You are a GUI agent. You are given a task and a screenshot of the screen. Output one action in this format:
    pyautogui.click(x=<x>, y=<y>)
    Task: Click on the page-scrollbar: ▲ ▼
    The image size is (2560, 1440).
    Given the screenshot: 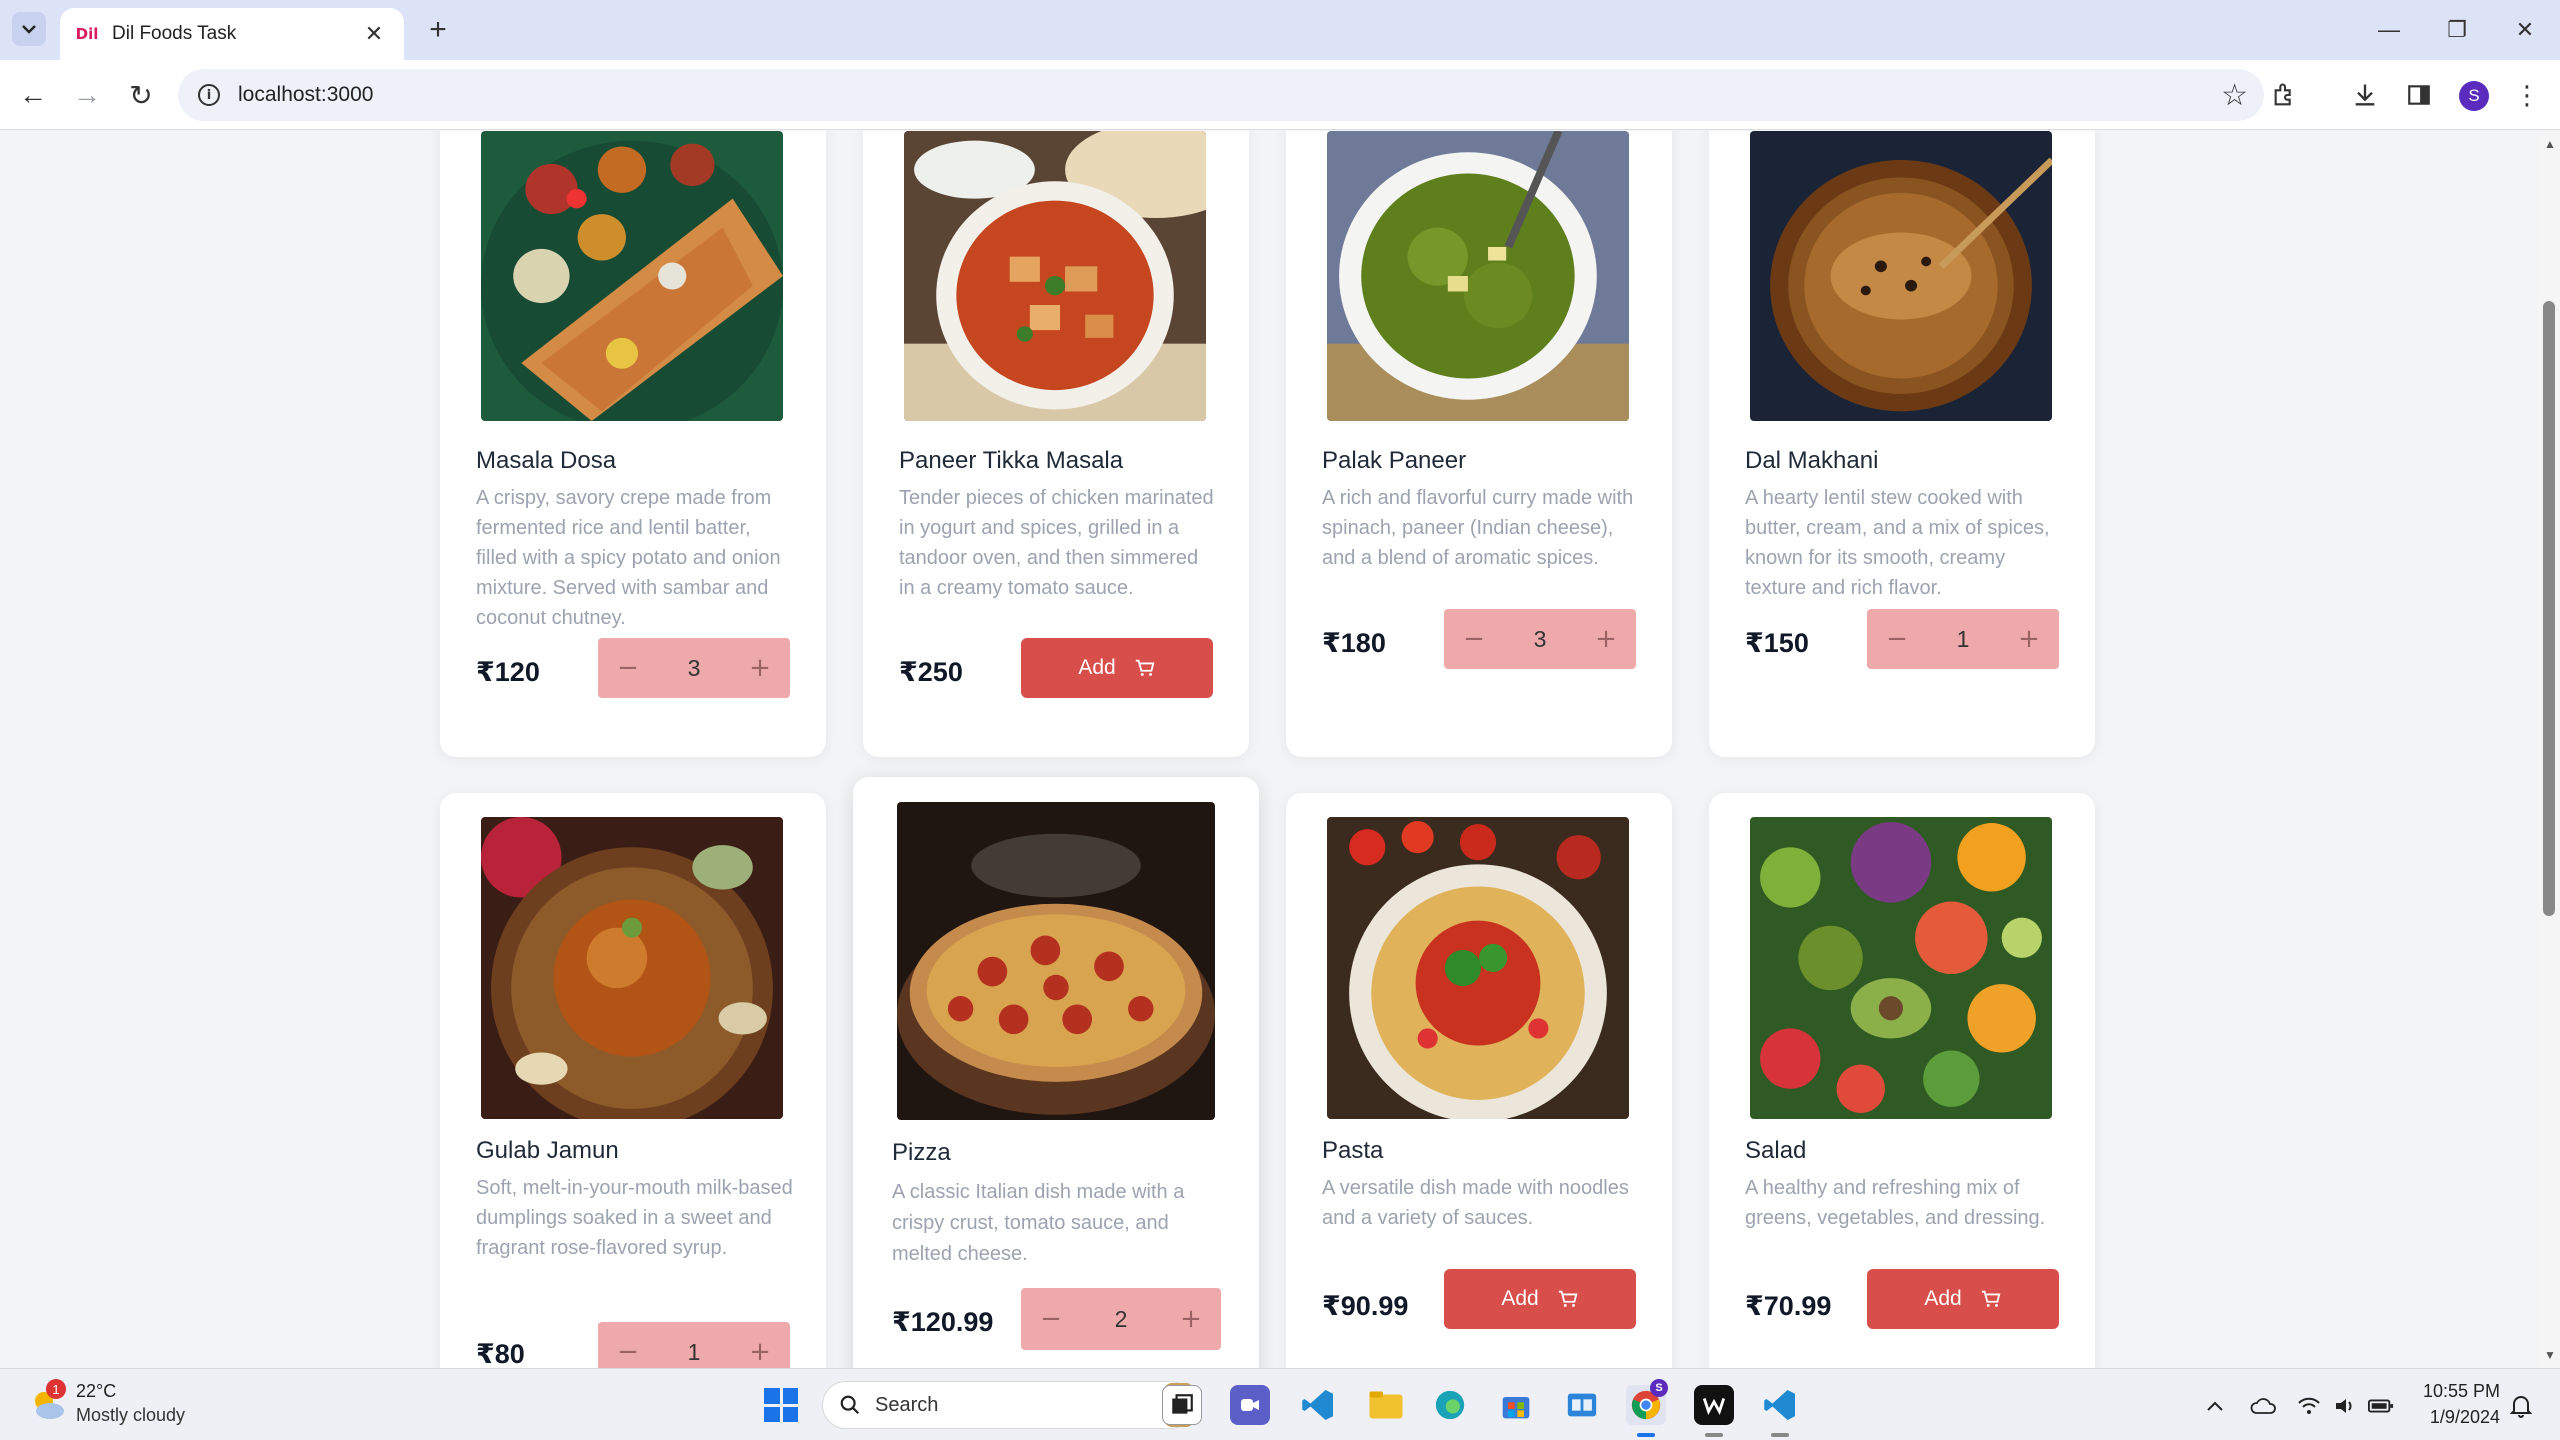 What is the action you would take?
    pyautogui.click(x=2549, y=749)
    